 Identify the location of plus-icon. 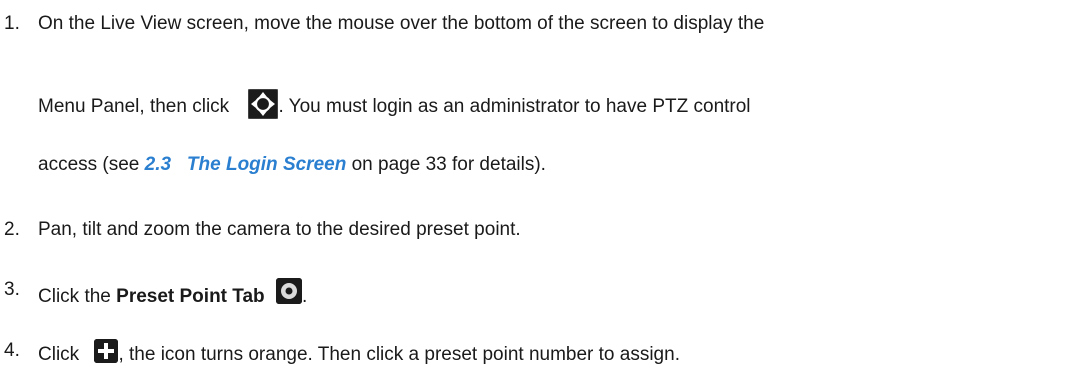
(106, 351).